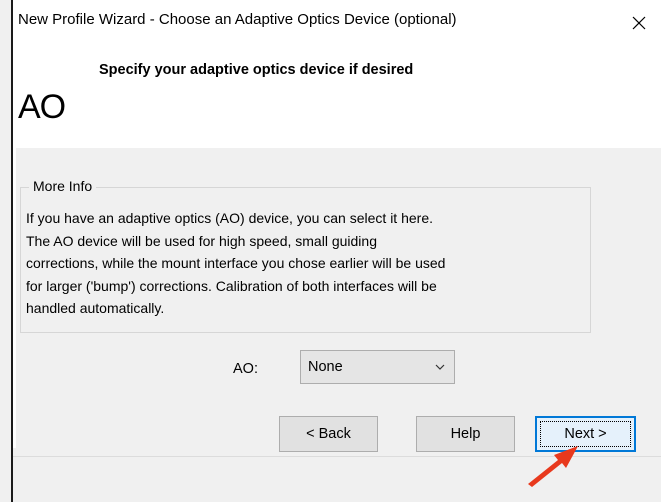  What do you see at coordinates (440, 367) in the screenshot?
I see `chevron-down-icon` at bounding box center [440, 367].